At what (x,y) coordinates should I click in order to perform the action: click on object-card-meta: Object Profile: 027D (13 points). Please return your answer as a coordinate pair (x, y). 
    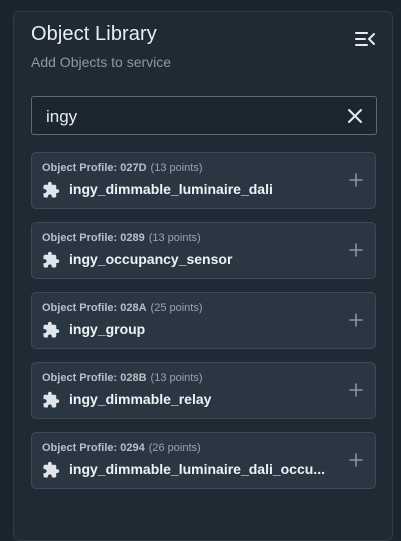
    Looking at the image, I should click on (122, 168).